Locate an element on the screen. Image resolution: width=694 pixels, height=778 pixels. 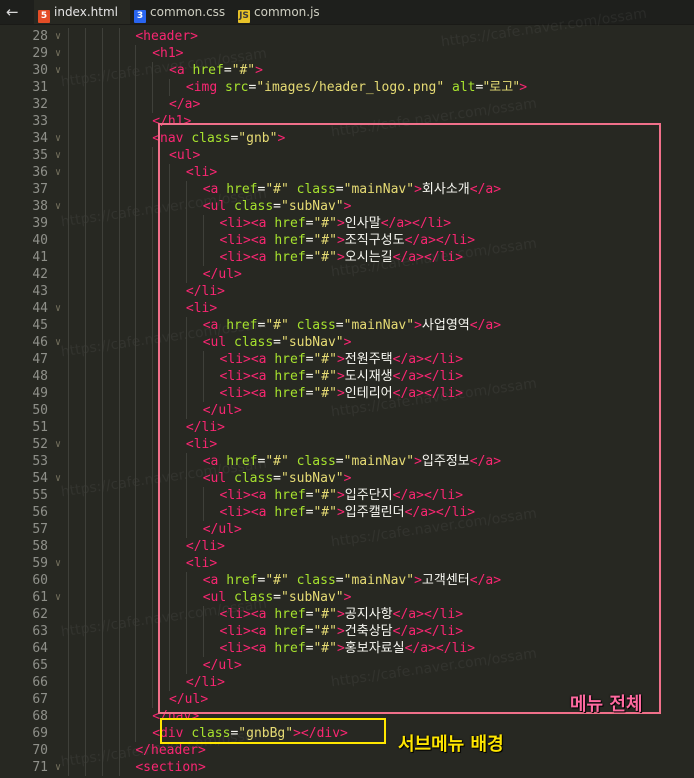
line-number: 49 is located at coordinates (40, 393).